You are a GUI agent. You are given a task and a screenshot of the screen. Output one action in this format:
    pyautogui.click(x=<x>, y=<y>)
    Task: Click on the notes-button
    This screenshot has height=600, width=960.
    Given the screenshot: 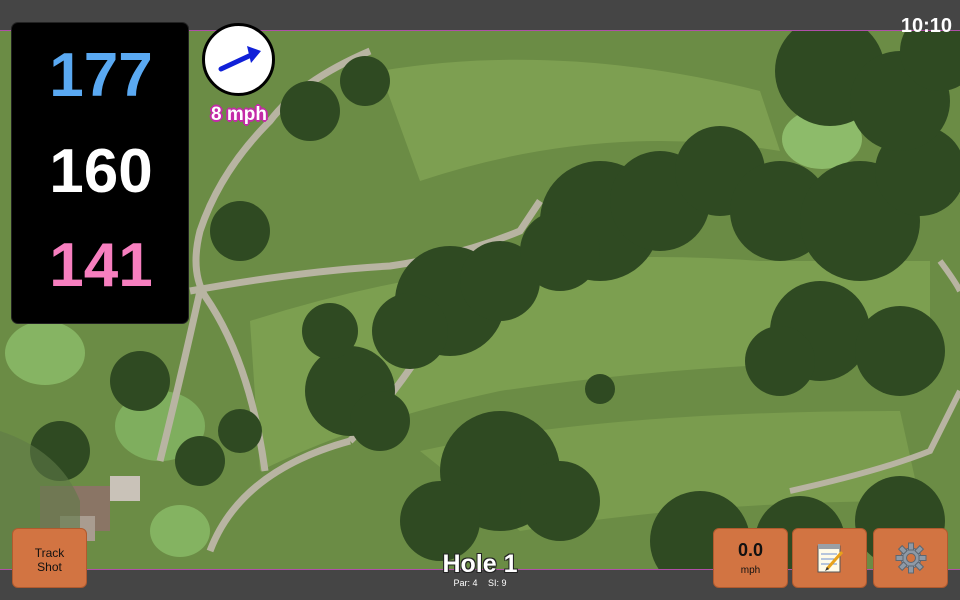 What is the action you would take?
    pyautogui.click(x=829, y=558)
    